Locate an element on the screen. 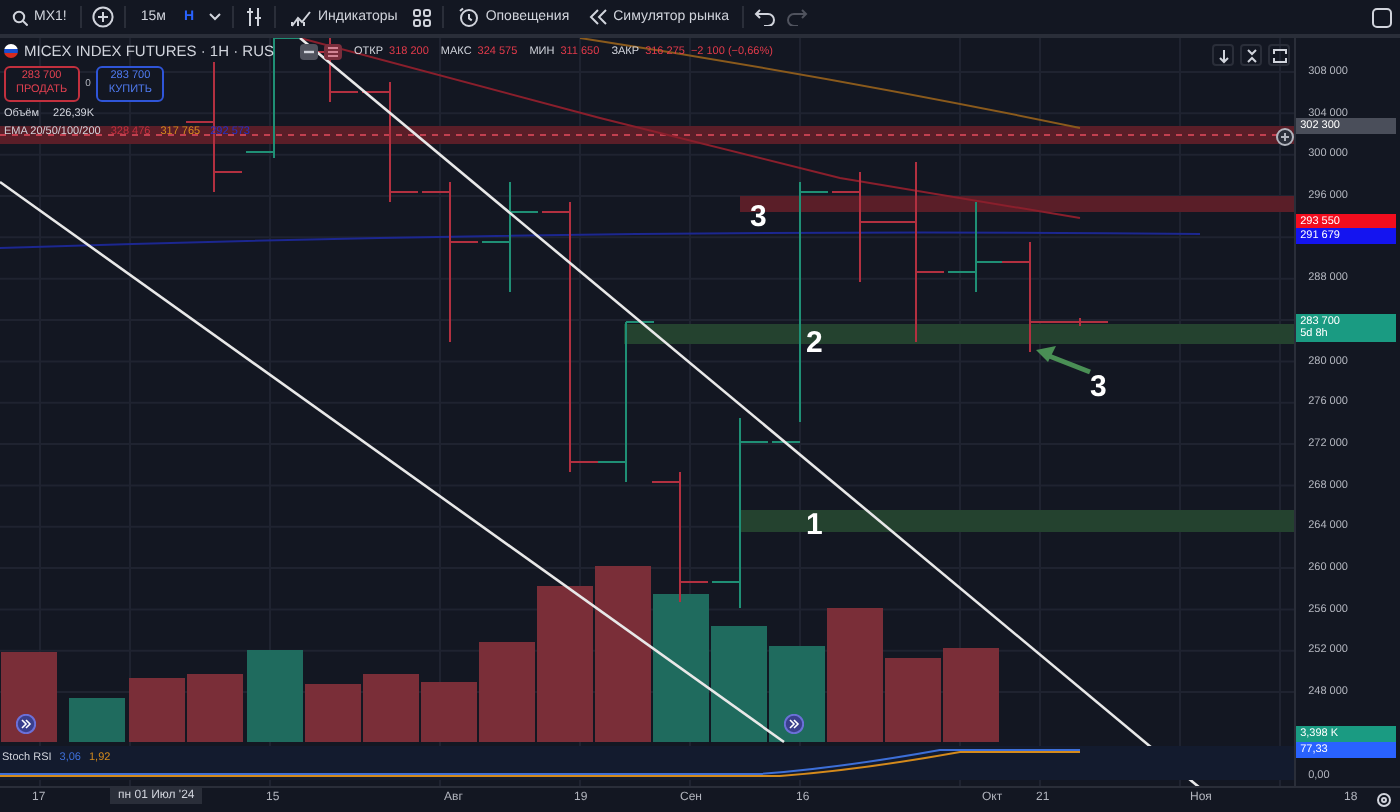 This screenshot has width=1400, height=812. rewind-icon is located at coordinates (597, 17).